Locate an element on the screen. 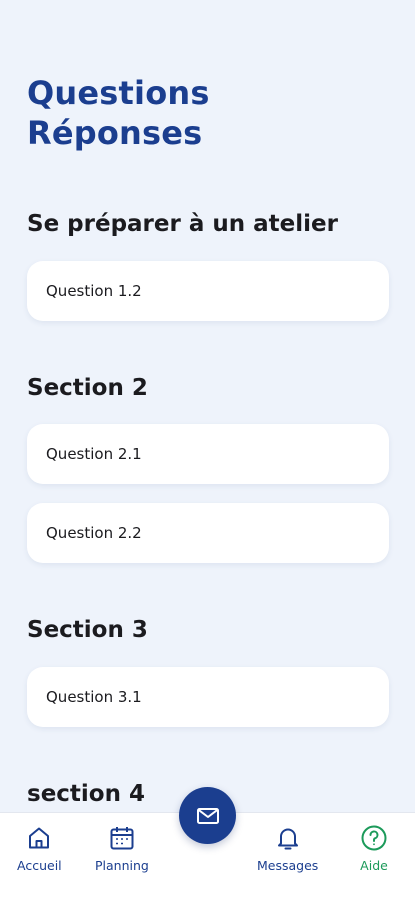 This screenshot has width=415, height=900. mail-icon is located at coordinates (208, 816).